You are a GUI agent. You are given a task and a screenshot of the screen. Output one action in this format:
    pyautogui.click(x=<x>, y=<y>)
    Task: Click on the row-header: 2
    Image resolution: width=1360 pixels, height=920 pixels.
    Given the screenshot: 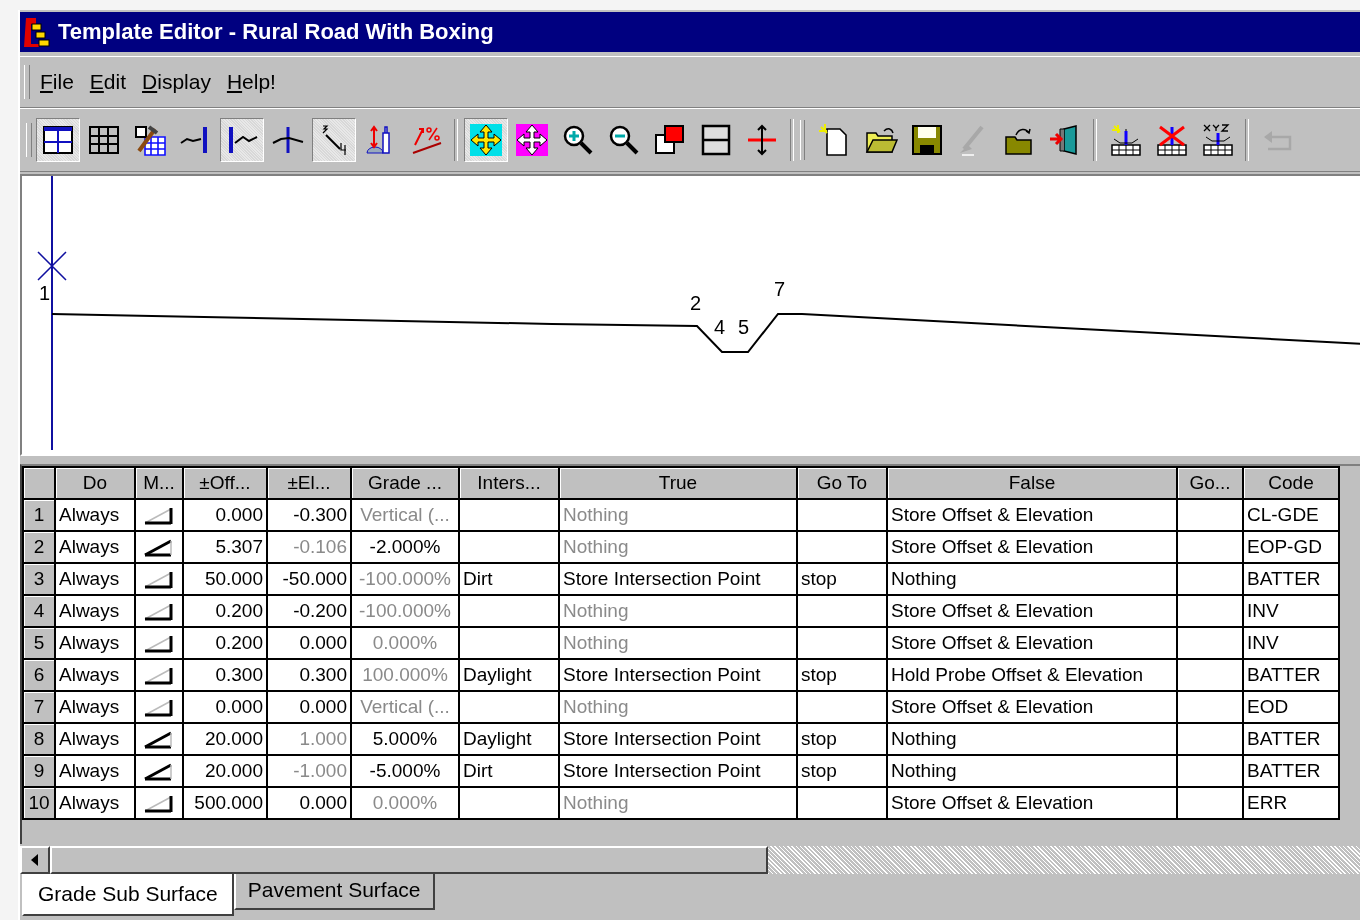 What is the action you would take?
    pyautogui.click(x=39, y=547)
    